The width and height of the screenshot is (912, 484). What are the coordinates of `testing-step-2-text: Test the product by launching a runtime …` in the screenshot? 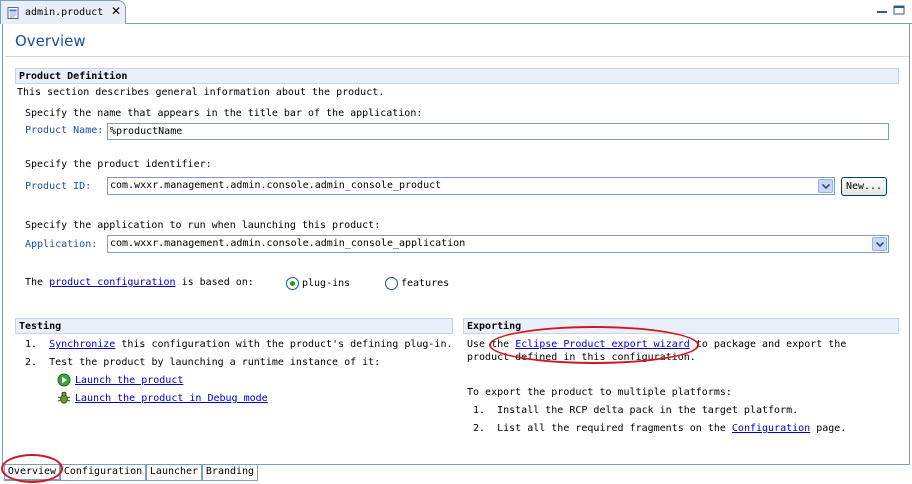 It's located at (215, 362).